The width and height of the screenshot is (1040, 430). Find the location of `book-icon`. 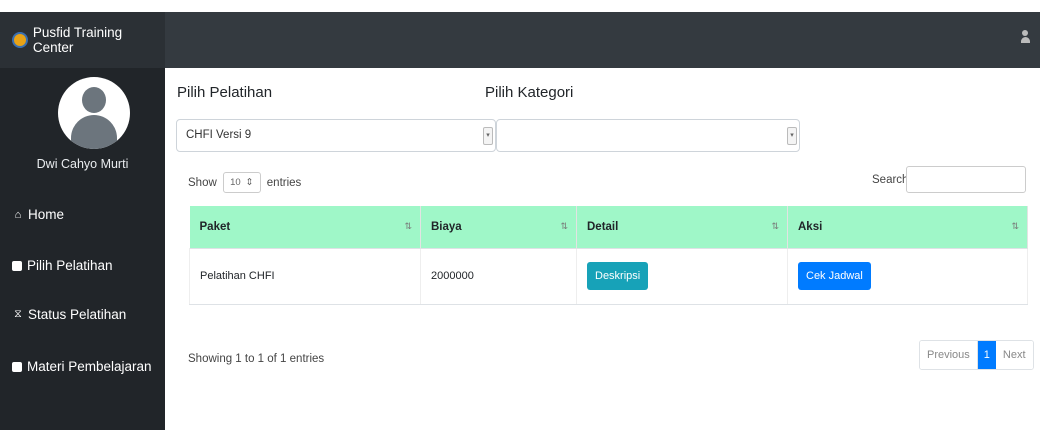

book-icon is located at coordinates (17, 366).